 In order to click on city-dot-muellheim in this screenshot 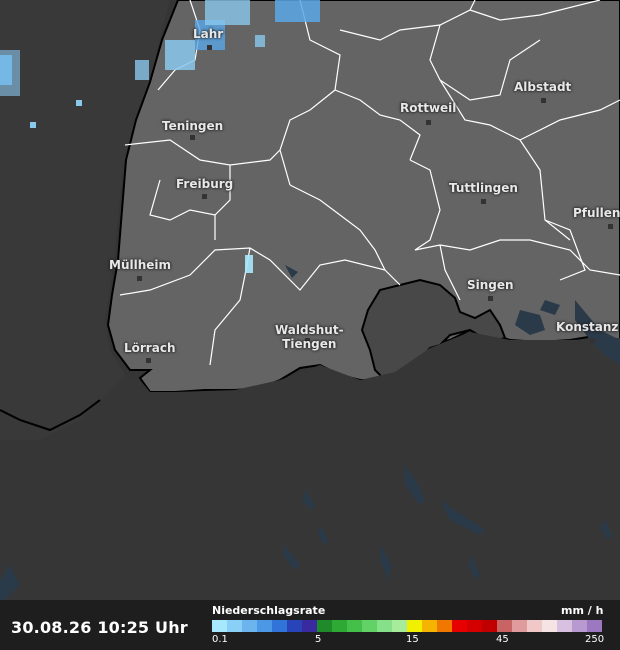, I will do `click(139, 278)`.